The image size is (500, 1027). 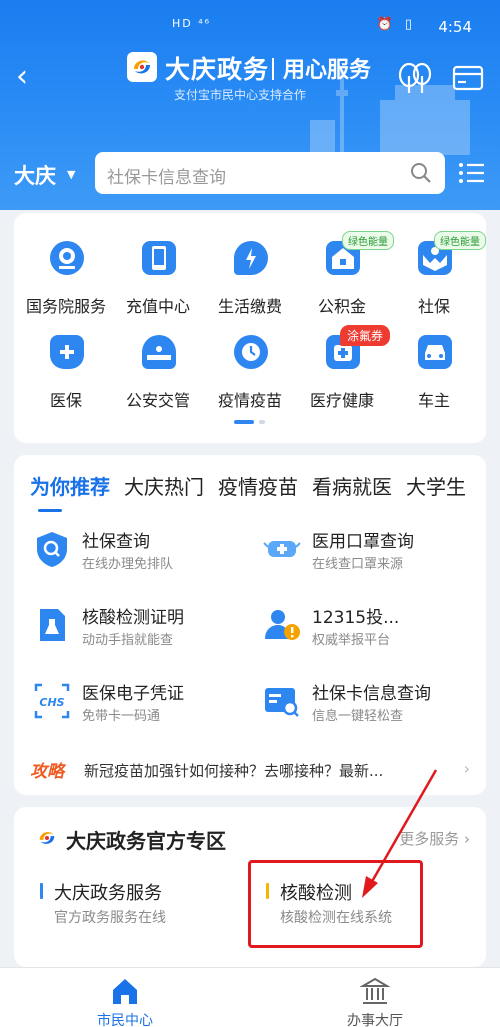 What do you see at coordinates (358, 564) in the screenshot?
I see `service-desc: 在线查口罩来源` at bounding box center [358, 564].